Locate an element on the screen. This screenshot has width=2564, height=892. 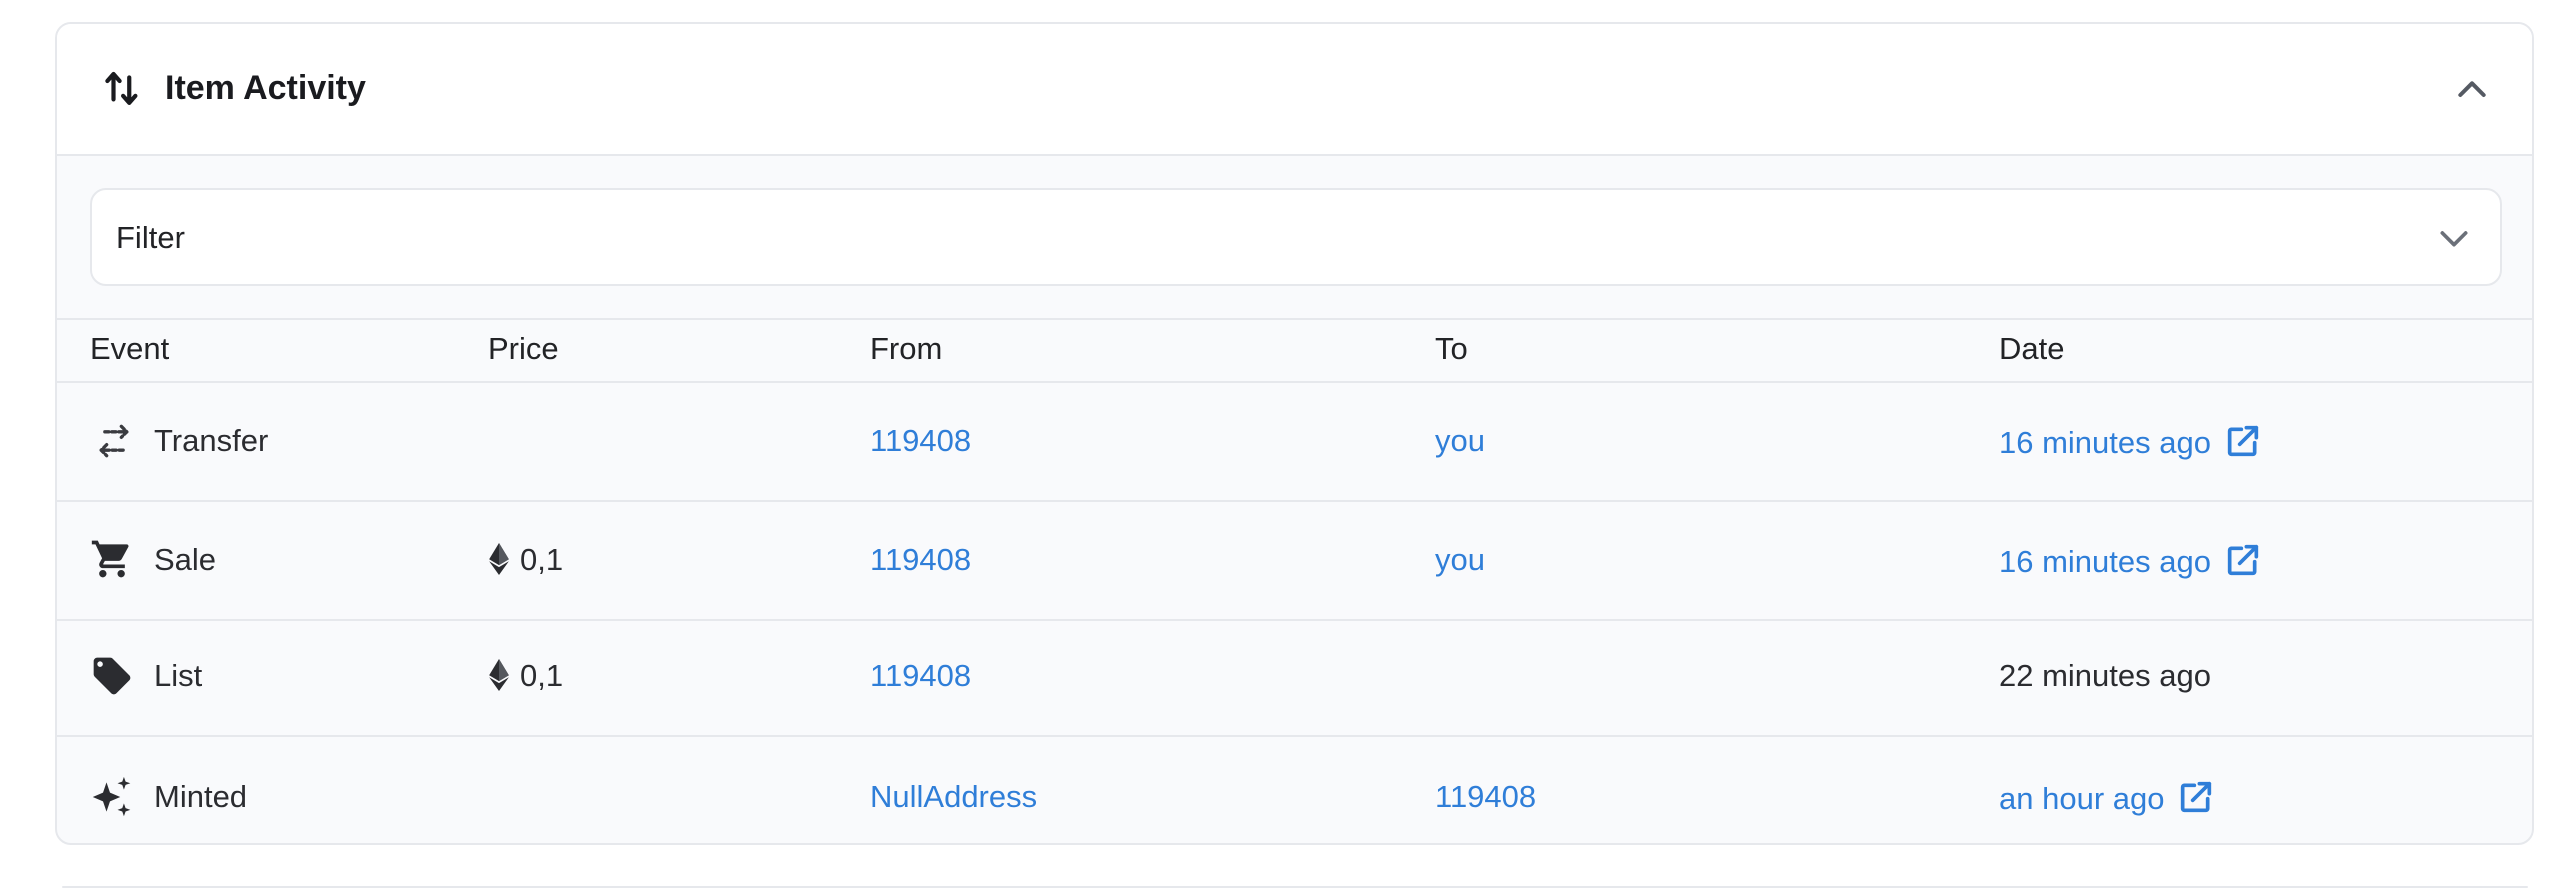
table-row: List 0,1 119408 22 minutes ago is located at coordinates (1294, 678).